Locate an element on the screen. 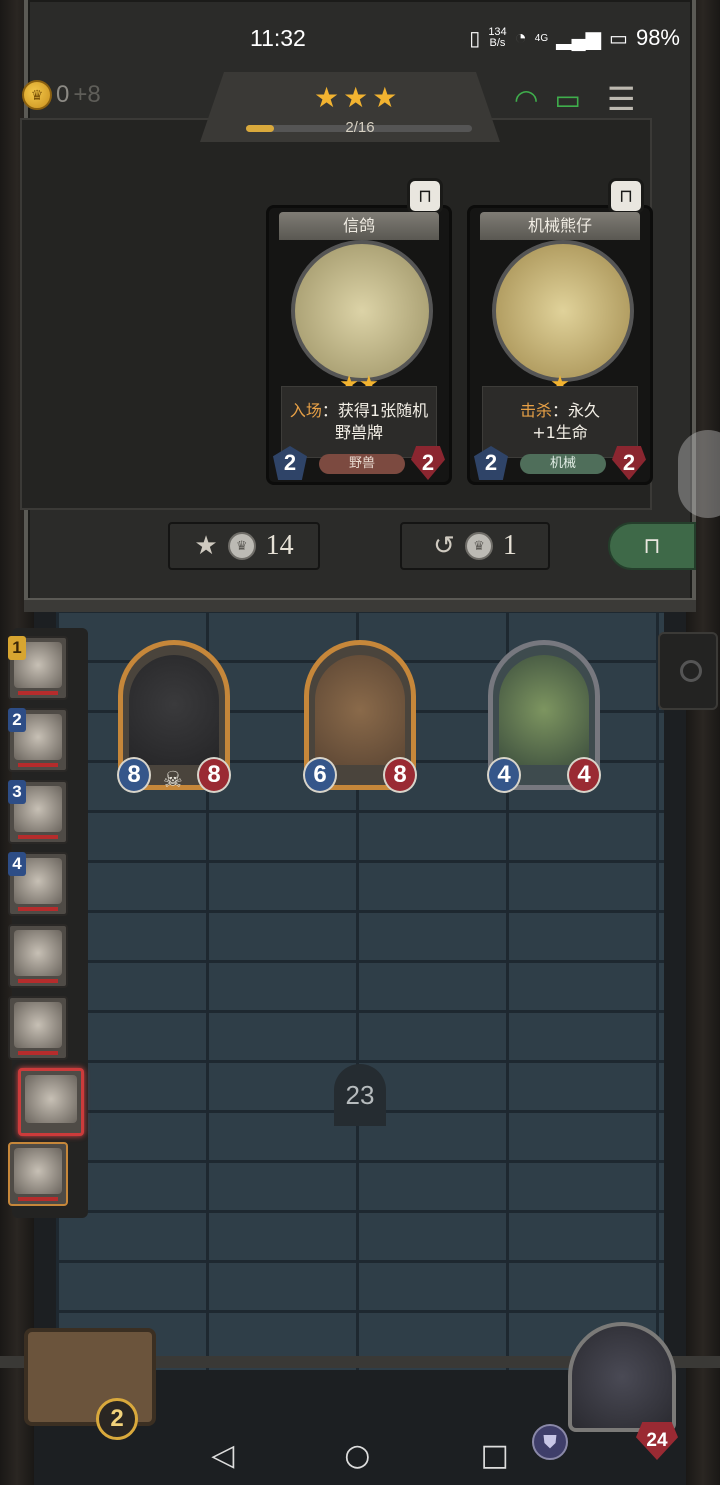 The width and height of the screenshot is (720, 1485). freeze-shop-button: ⊓ is located at coordinates (652, 546).